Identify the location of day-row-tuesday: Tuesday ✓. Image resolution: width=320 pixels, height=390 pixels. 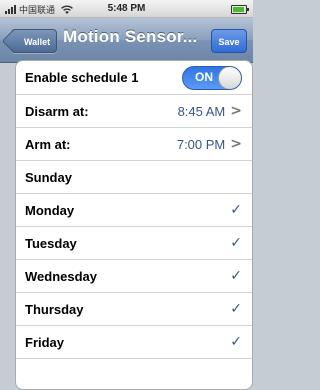
(134, 243).